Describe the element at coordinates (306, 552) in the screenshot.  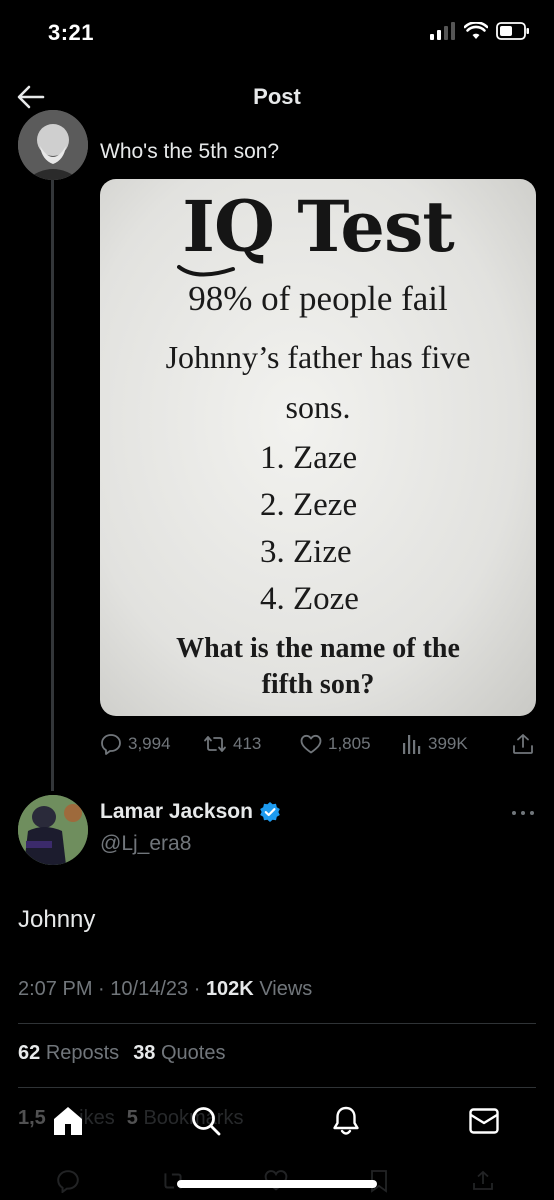
I see `image-list-item: 3. Zize` at that location.